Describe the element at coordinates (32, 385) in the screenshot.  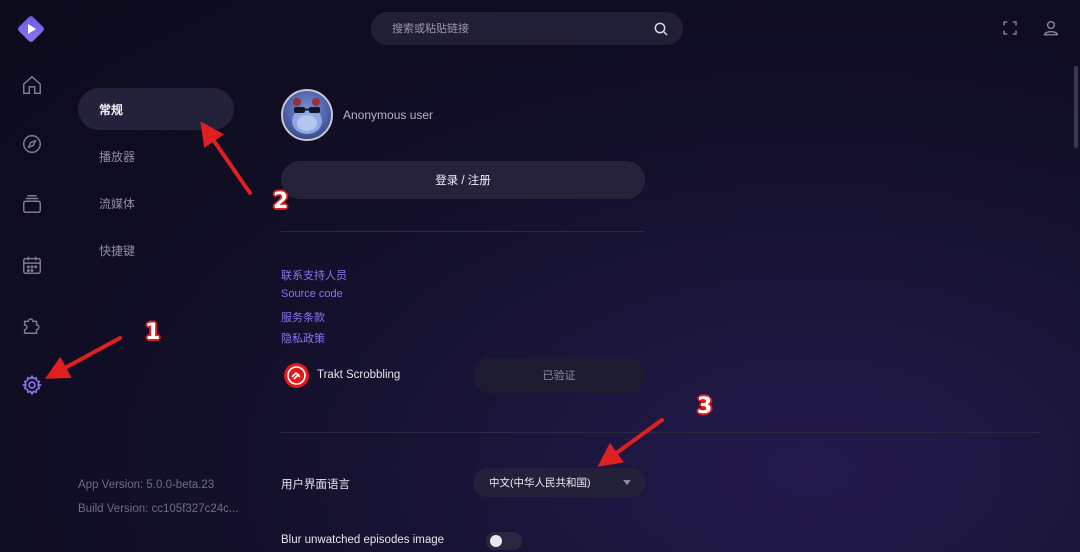
I see `gear-icon` at that location.